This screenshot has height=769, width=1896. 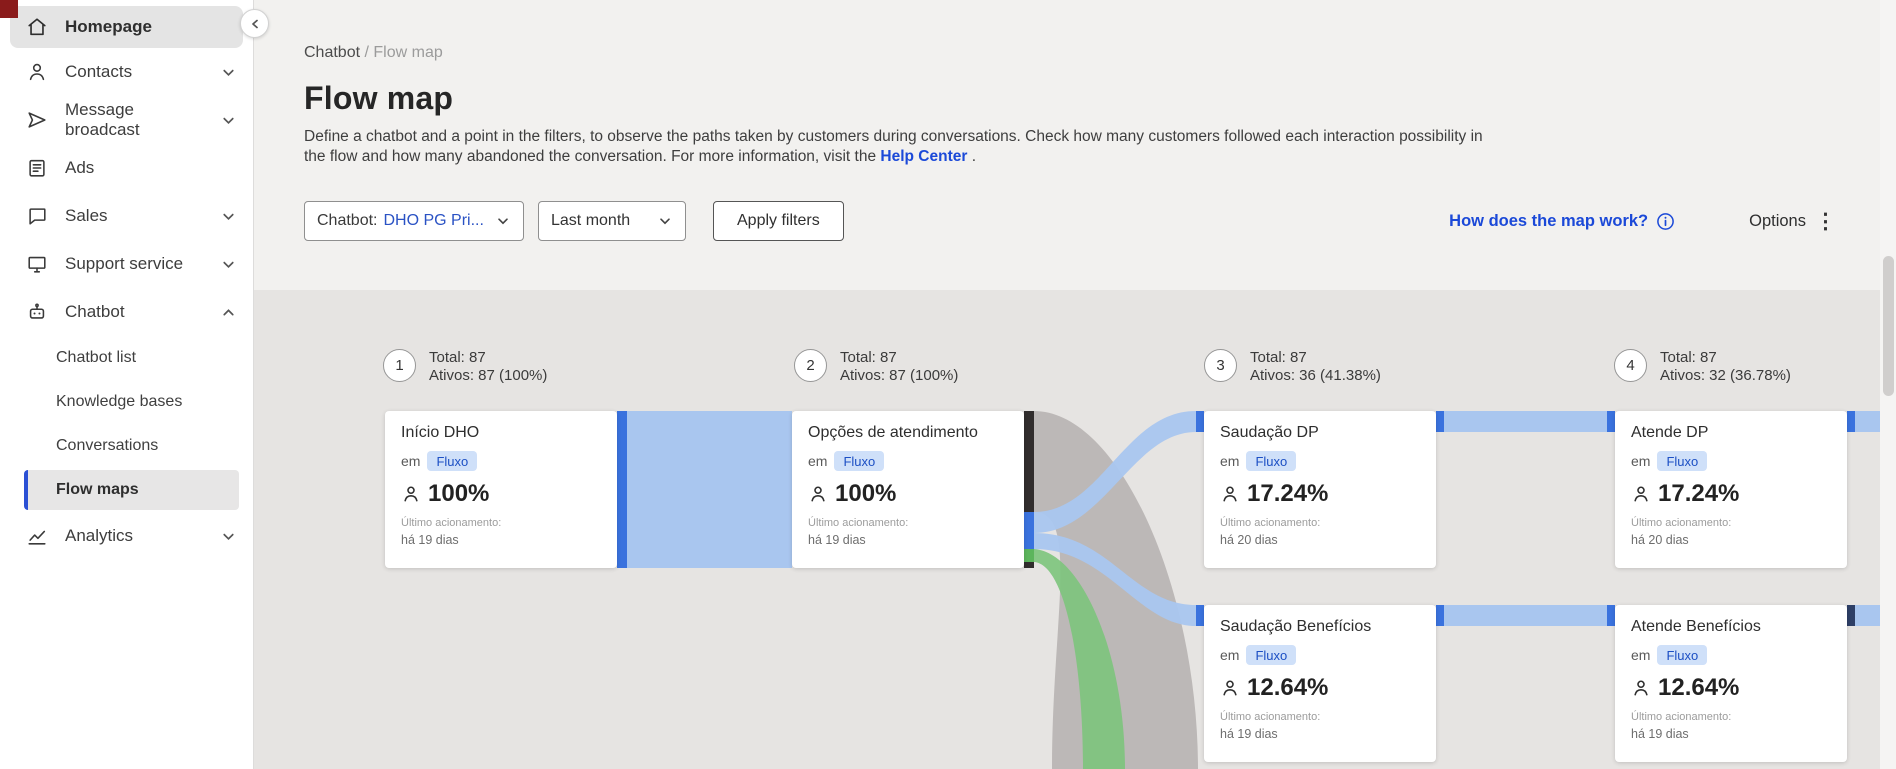 What do you see at coordinates (1665, 221) in the screenshot?
I see `info-icon` at bounding box center [1665, 221].